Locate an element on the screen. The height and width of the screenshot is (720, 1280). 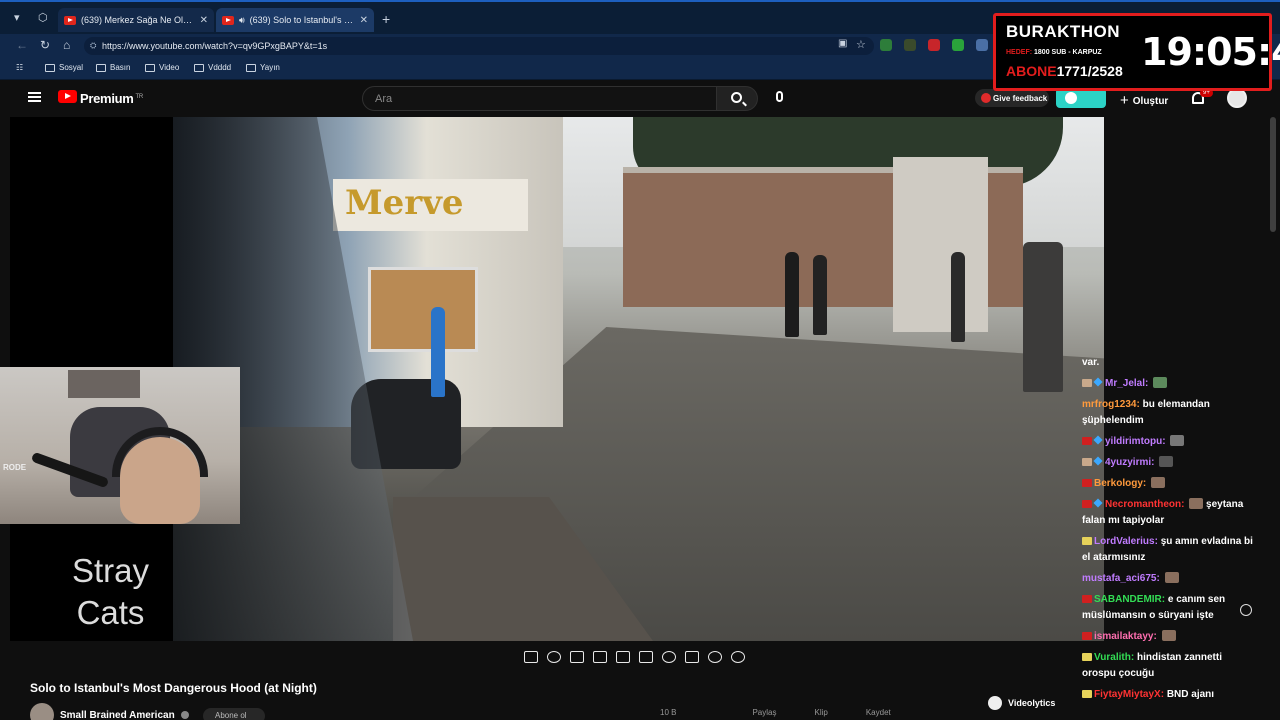
speaker-icon: 🔊︎ is located at coordinates (242, 20).